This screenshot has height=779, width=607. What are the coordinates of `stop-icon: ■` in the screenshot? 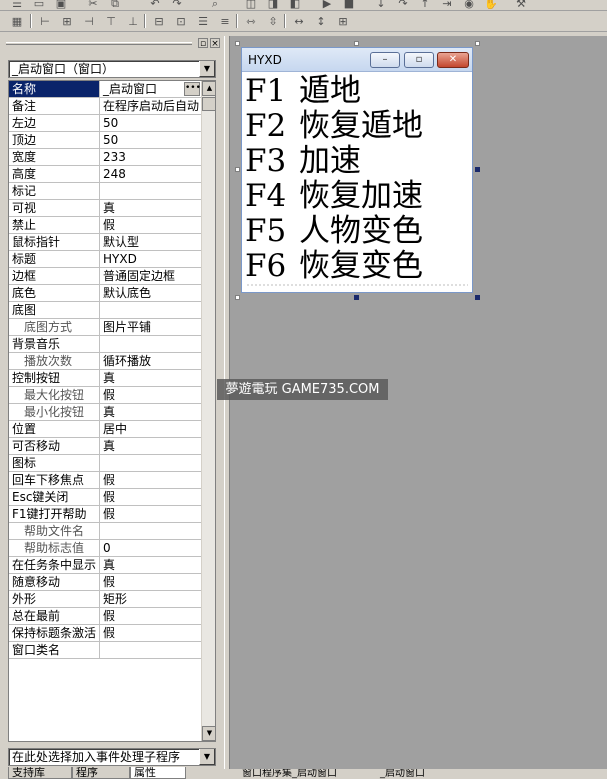 It's located at (349, 6).